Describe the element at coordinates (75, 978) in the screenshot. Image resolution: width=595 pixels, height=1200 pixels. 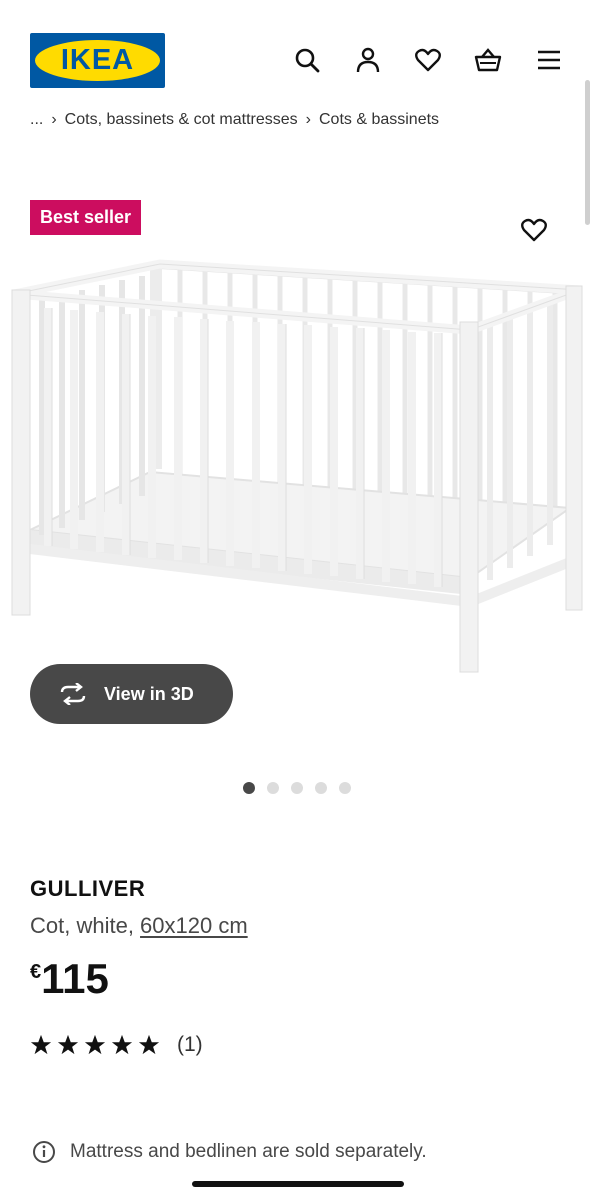
I see `price-amount: 115` at that location.